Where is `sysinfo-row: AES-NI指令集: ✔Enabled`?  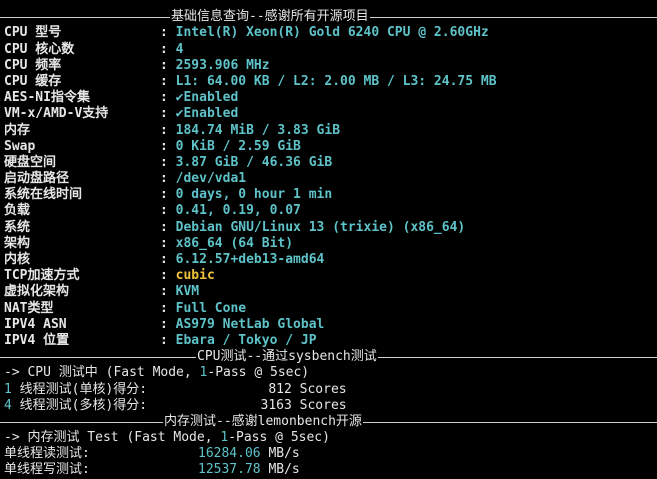 sysinfo-row: AES-NI指令集: ✔Enabled is located at coordinates (328, 98).